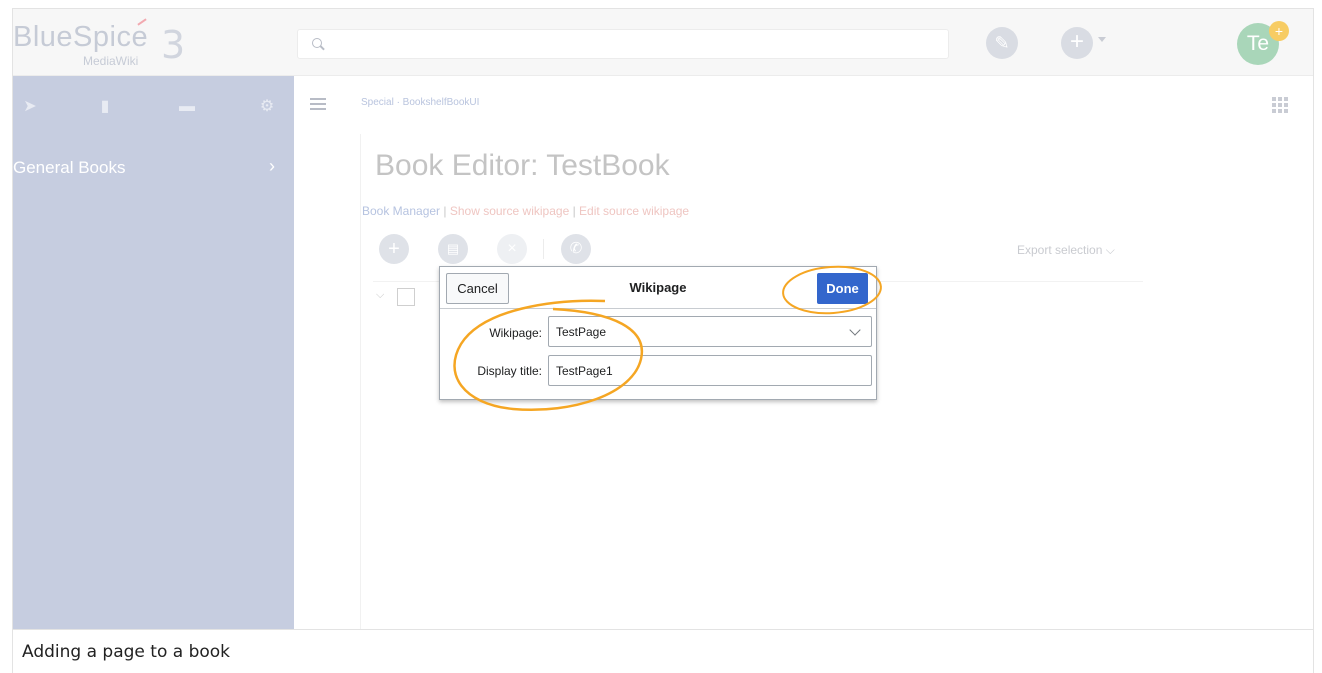 Image resolution: width=1322 pixels, height=673 pixels. I want to click on chevron-down-icon: ⌵, so click(1110, 250).